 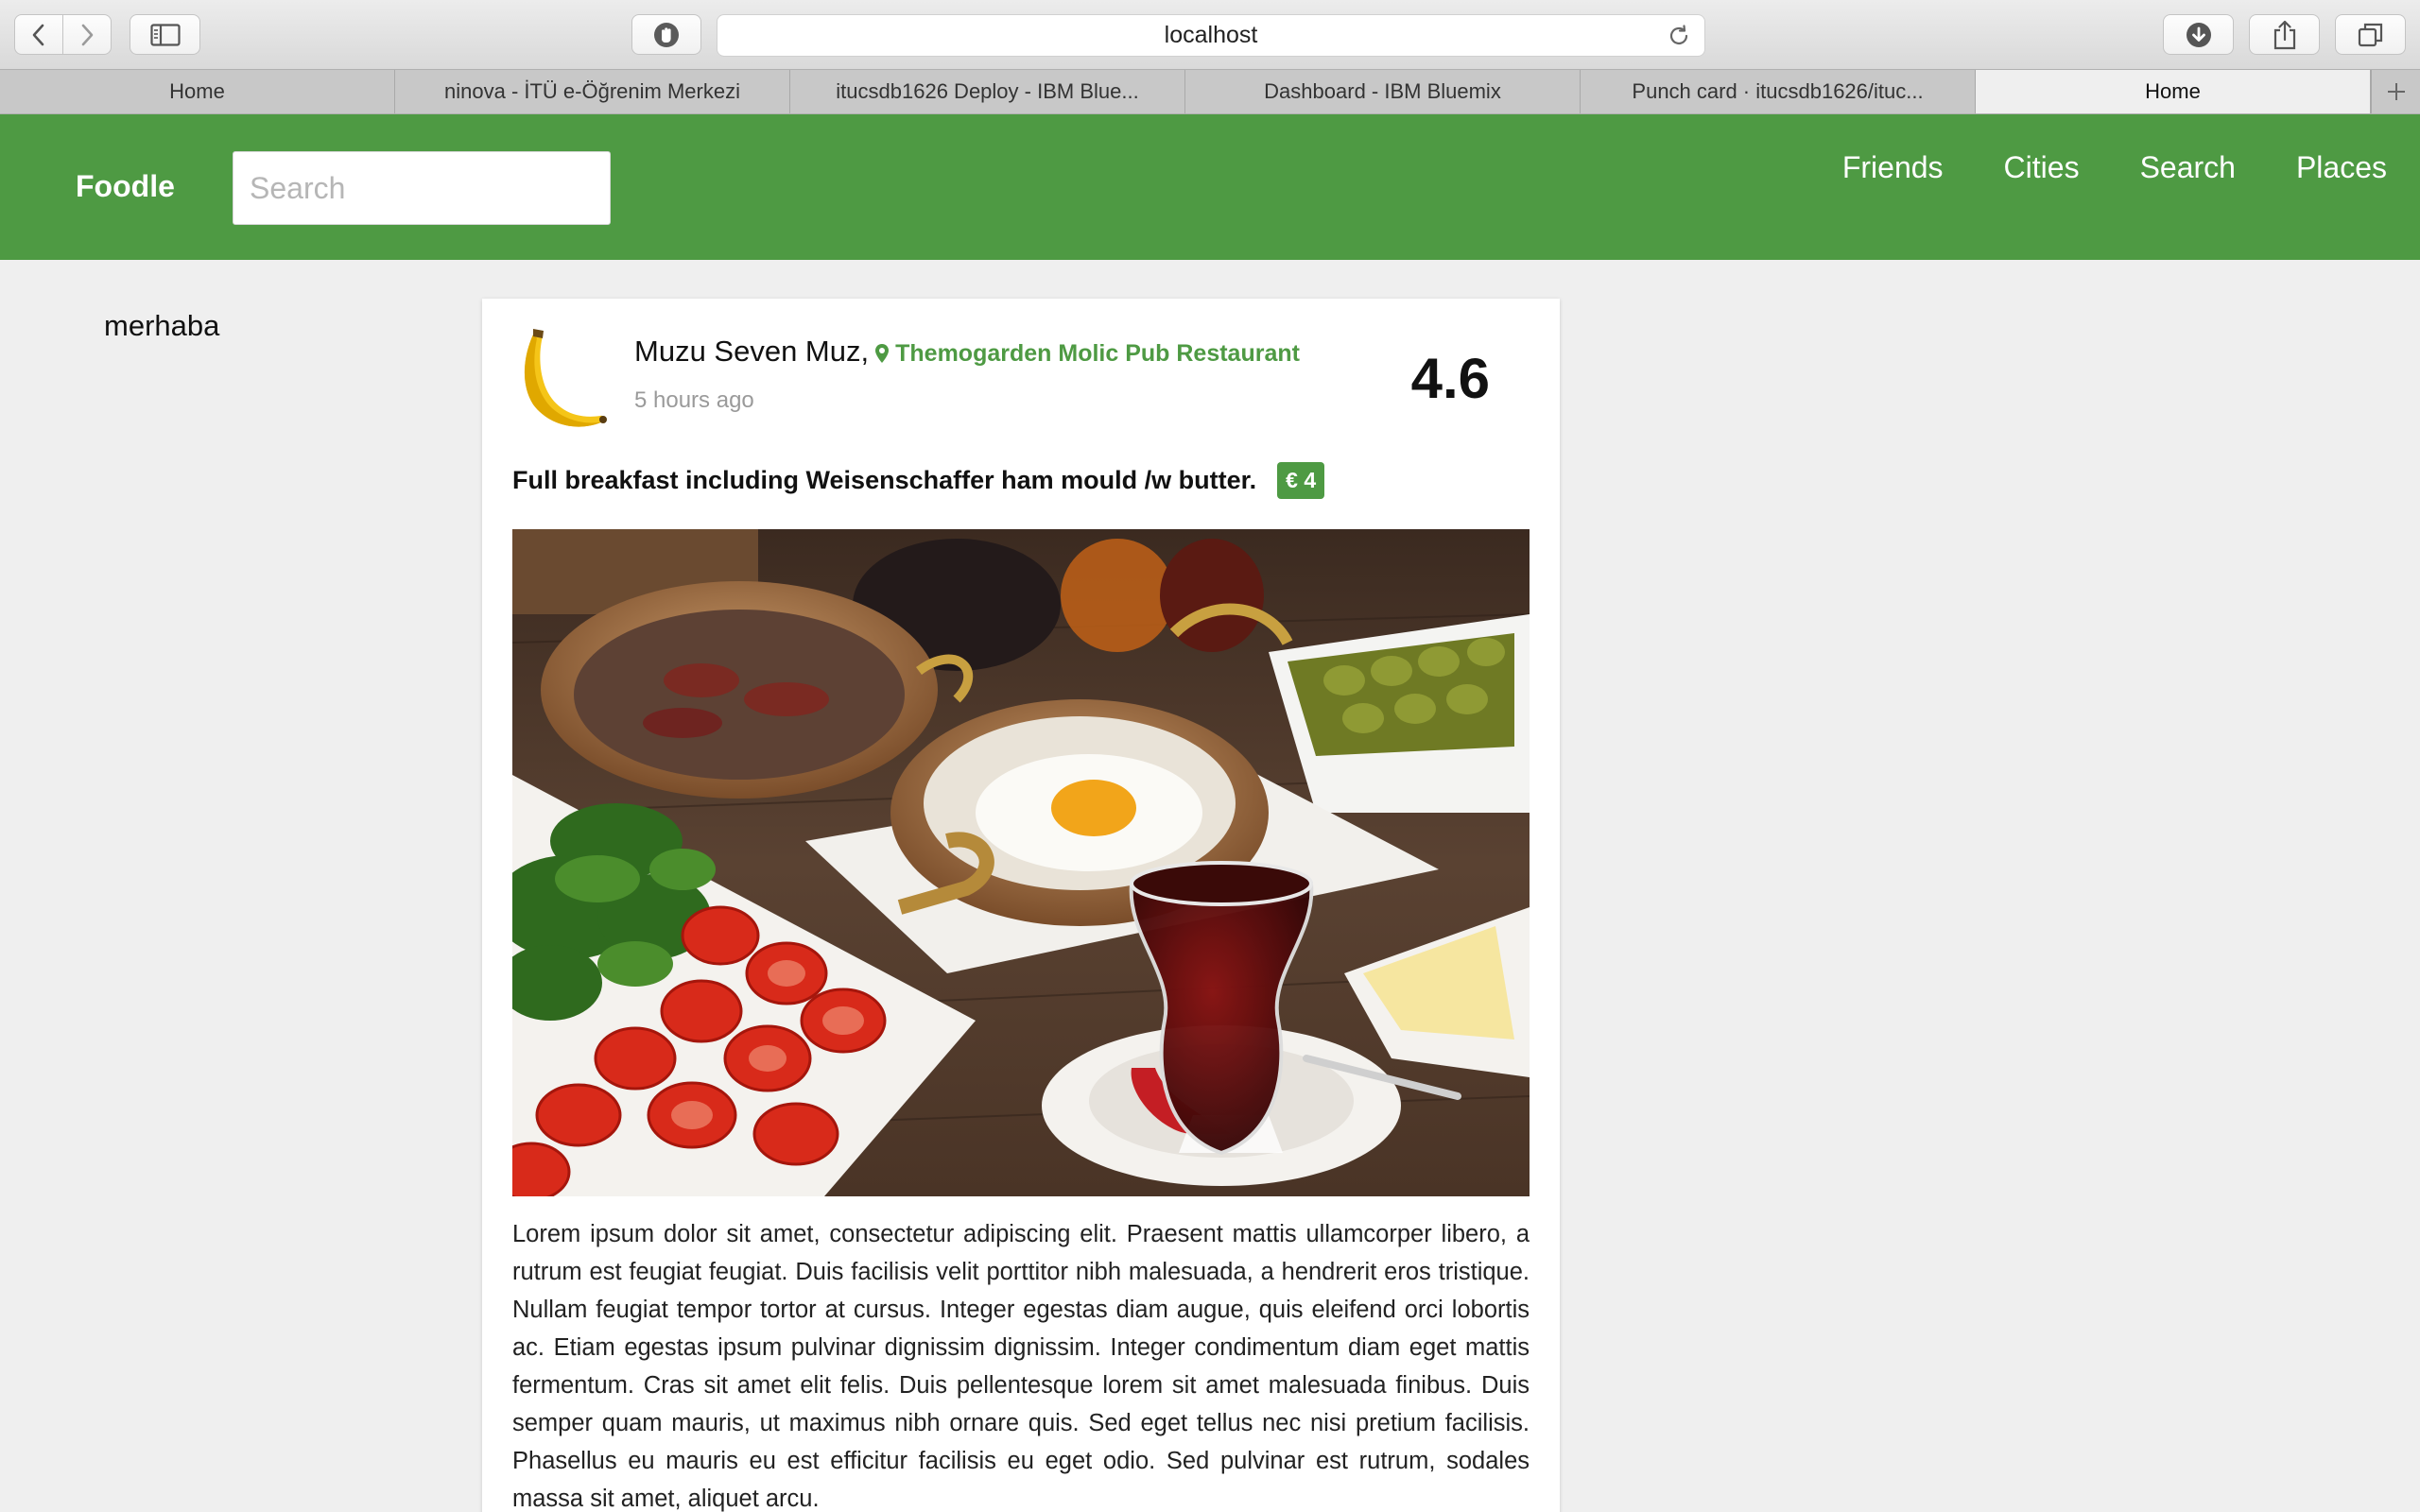 I want to click on nav-link-cities: Cities, so click(x=2042, y=167).